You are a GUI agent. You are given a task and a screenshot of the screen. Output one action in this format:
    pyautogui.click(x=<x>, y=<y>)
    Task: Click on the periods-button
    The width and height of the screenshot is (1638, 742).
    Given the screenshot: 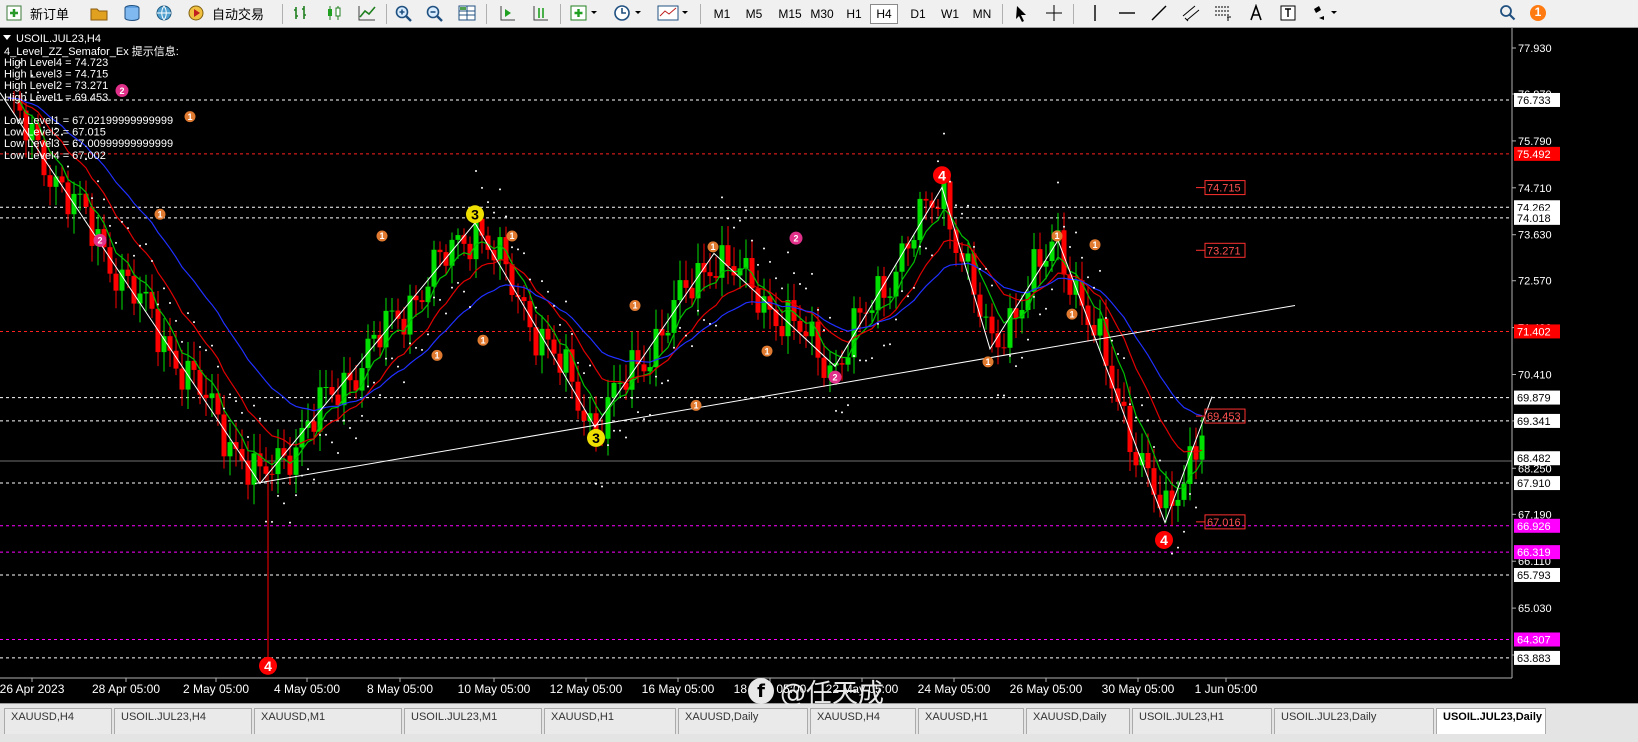 What is the action you would take?
    pyautogui.click(x=629, y=13)
    